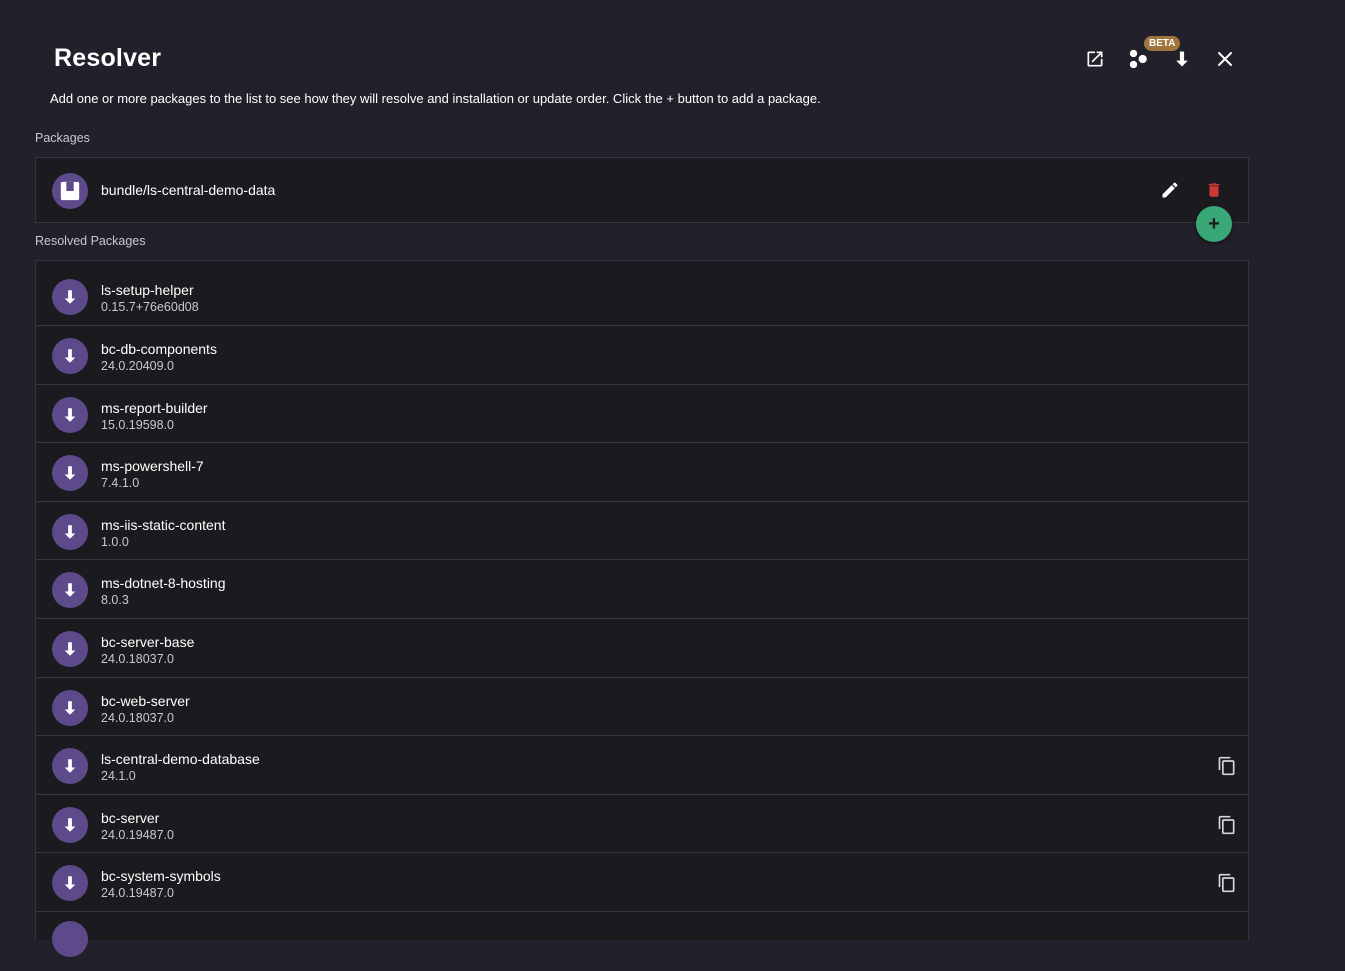 The width and height of the screenshot is (1345, 971). I want to click on resolved-package-version: 24.1.0, so click(118, 776).